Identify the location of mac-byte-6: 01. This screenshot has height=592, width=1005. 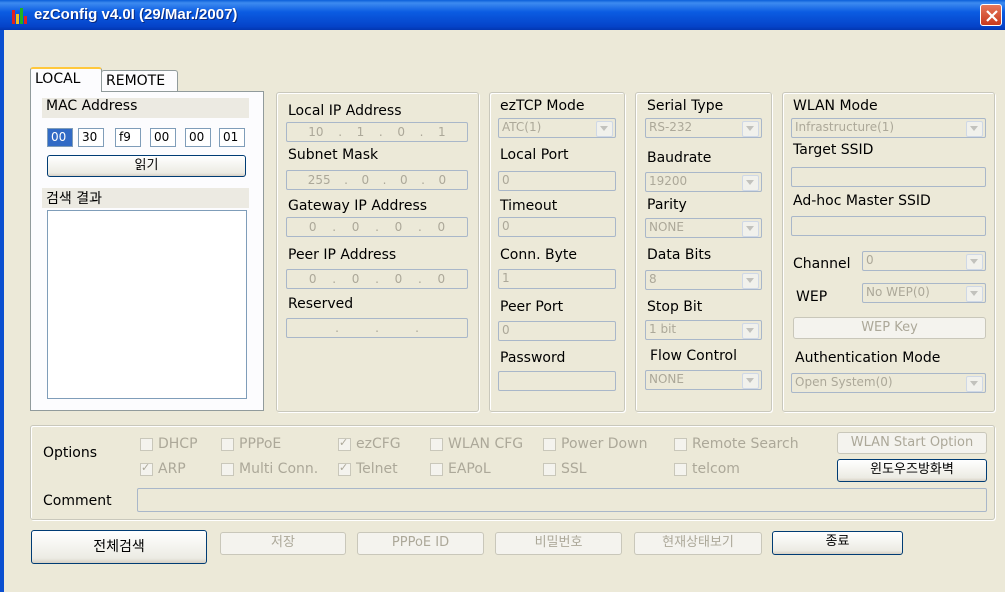
(232, 137).